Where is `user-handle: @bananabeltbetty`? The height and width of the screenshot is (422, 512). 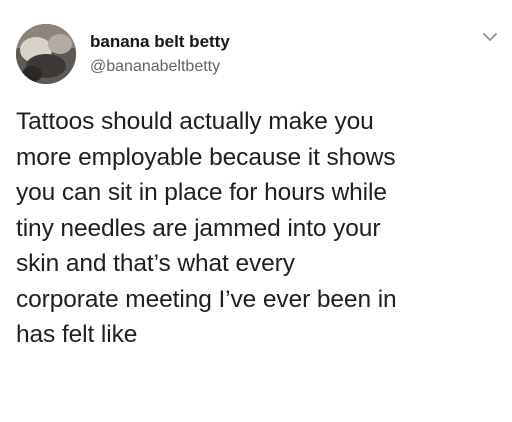
user-handle: @bananabeltbetty is located at coordinates (160, 67).